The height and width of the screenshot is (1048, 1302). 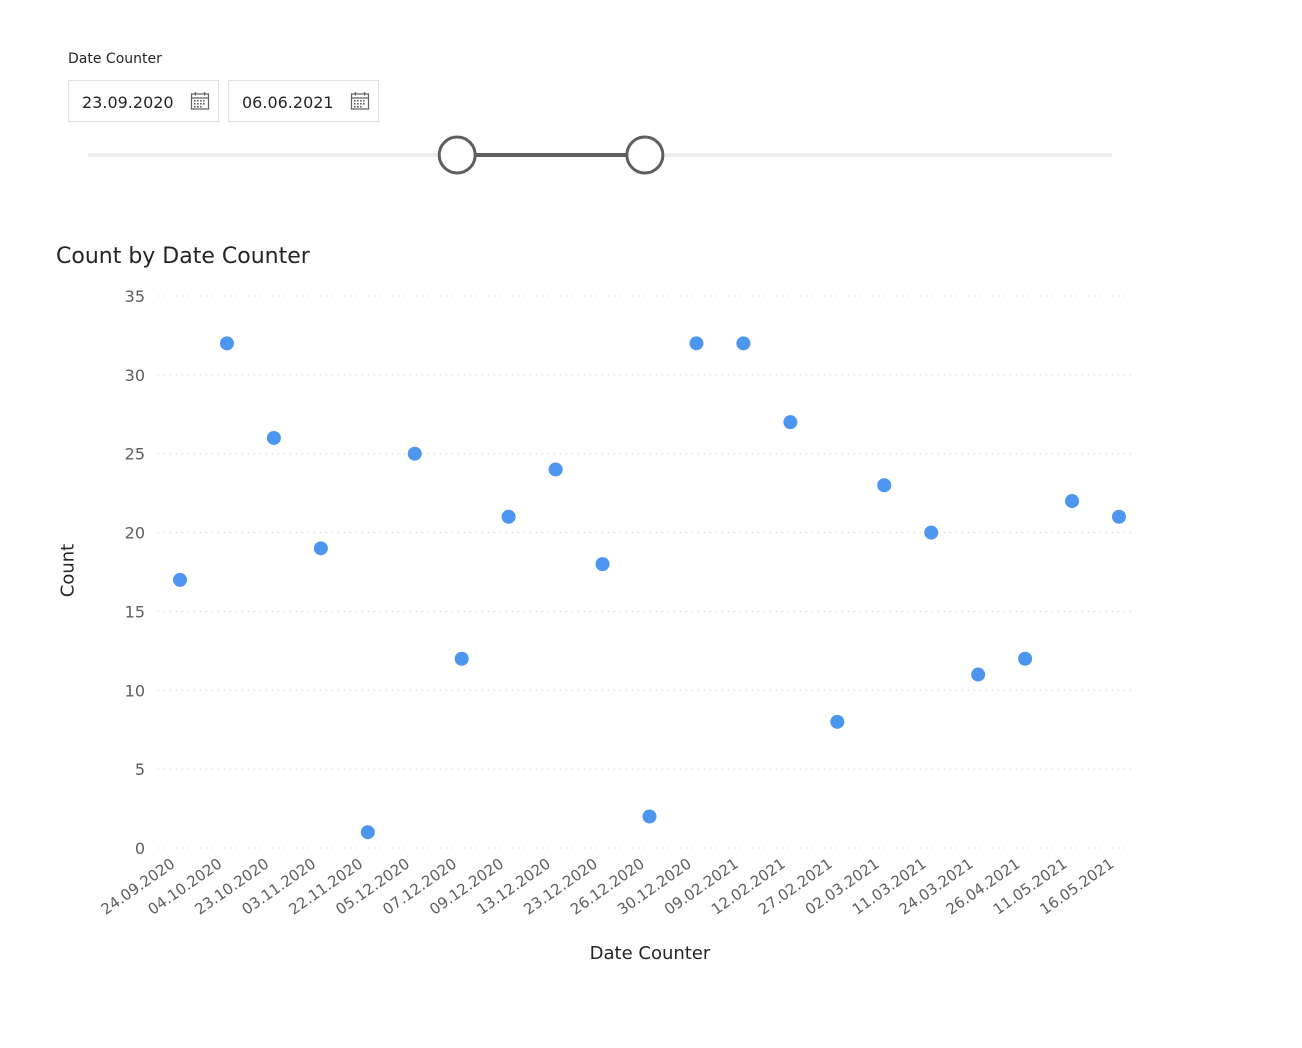 What do you see at coordinates (140, 769) in the screenshot?
I see `y-tick-label: 5` at bounding box center [140, 769].